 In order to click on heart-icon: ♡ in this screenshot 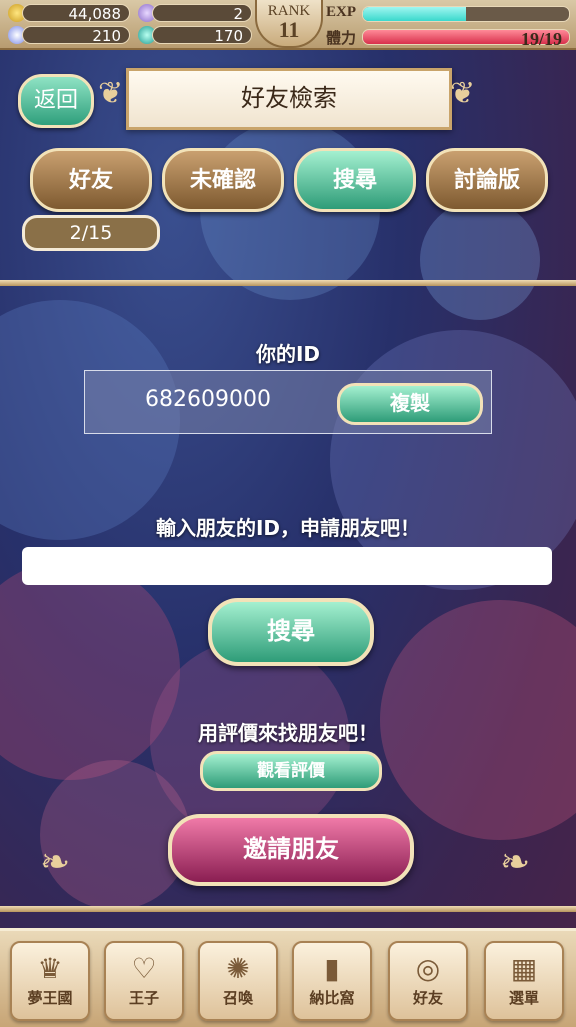, I will do `click(144, 968)`.